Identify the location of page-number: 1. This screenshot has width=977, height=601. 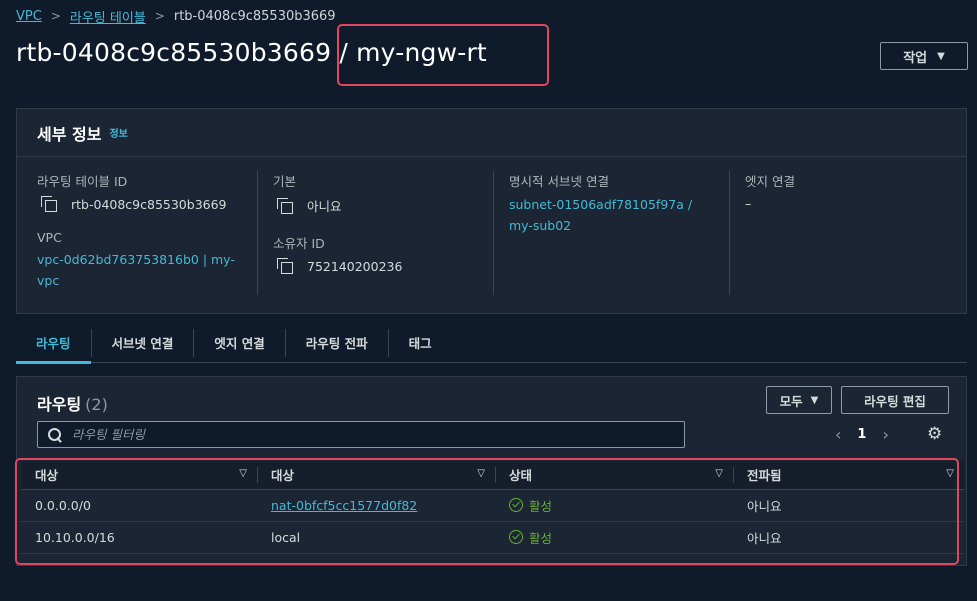
(861, 434).